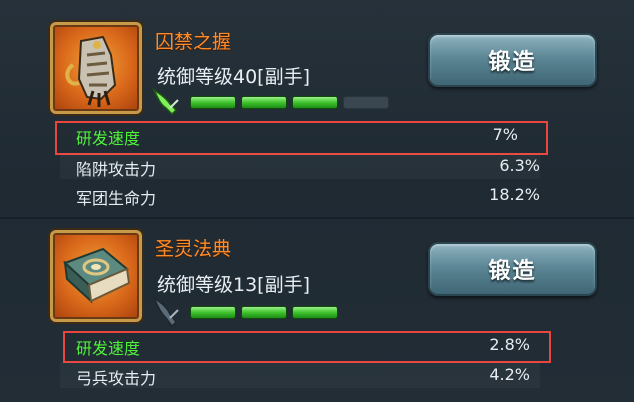 This screenshot has height=402, width=634. Describe the element at coordinates (96, 276) in the screenshot. I see `tome-icon` at that location.